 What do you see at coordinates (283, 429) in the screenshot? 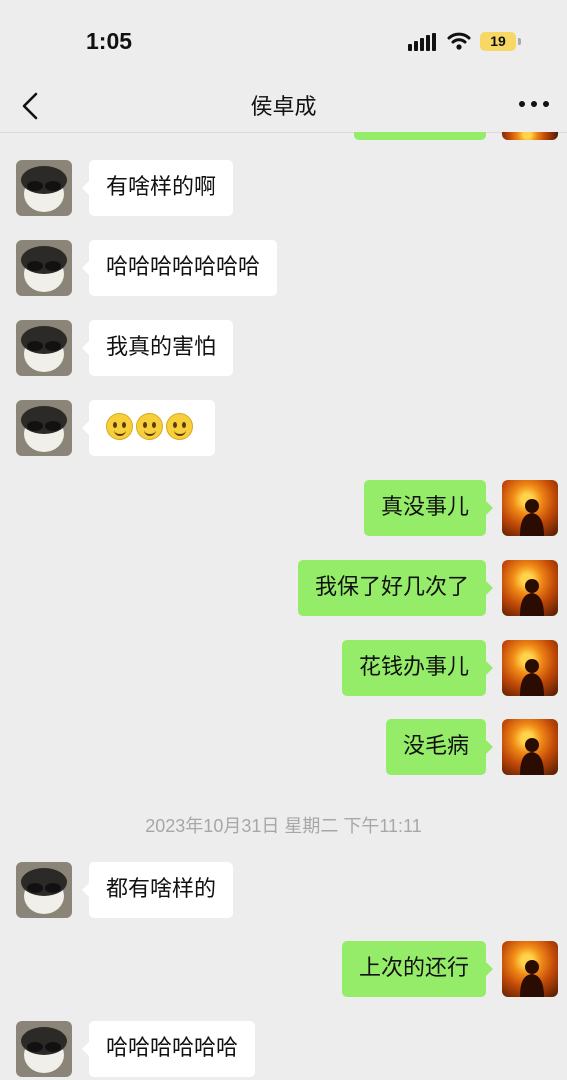
I see `message-incoming` at bounding box center [283, 429].